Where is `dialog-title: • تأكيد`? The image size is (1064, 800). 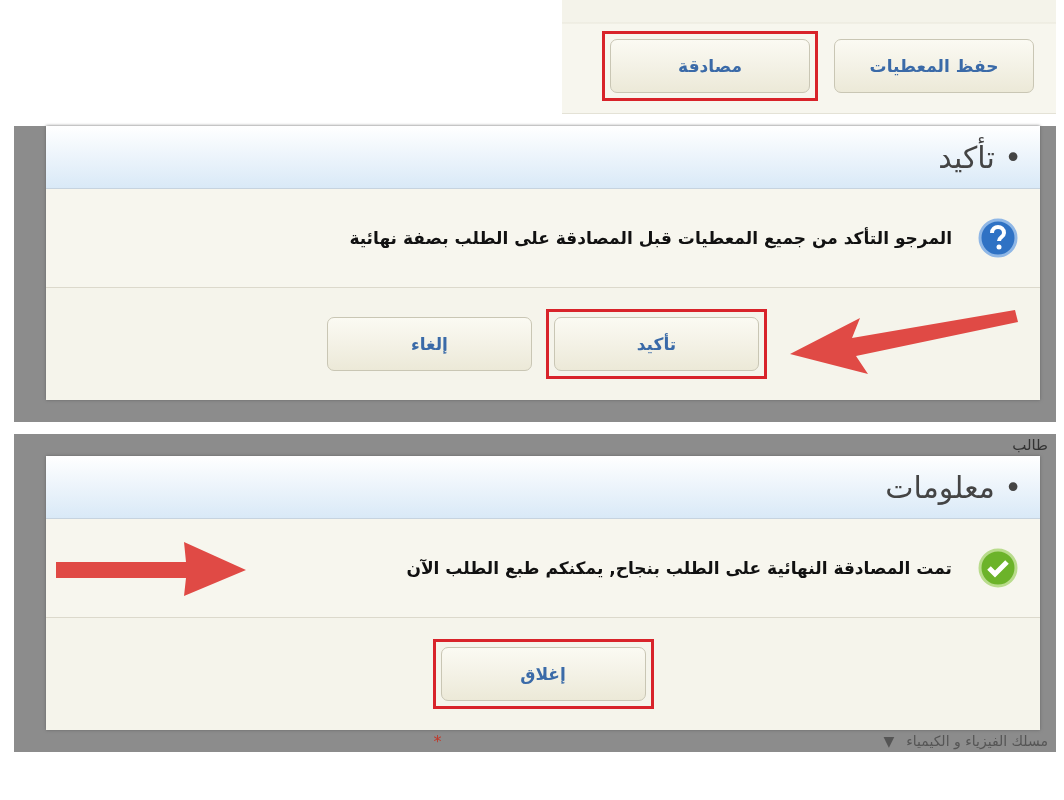 dialog-title: • تأكيد is located at coordinates (980, 157).